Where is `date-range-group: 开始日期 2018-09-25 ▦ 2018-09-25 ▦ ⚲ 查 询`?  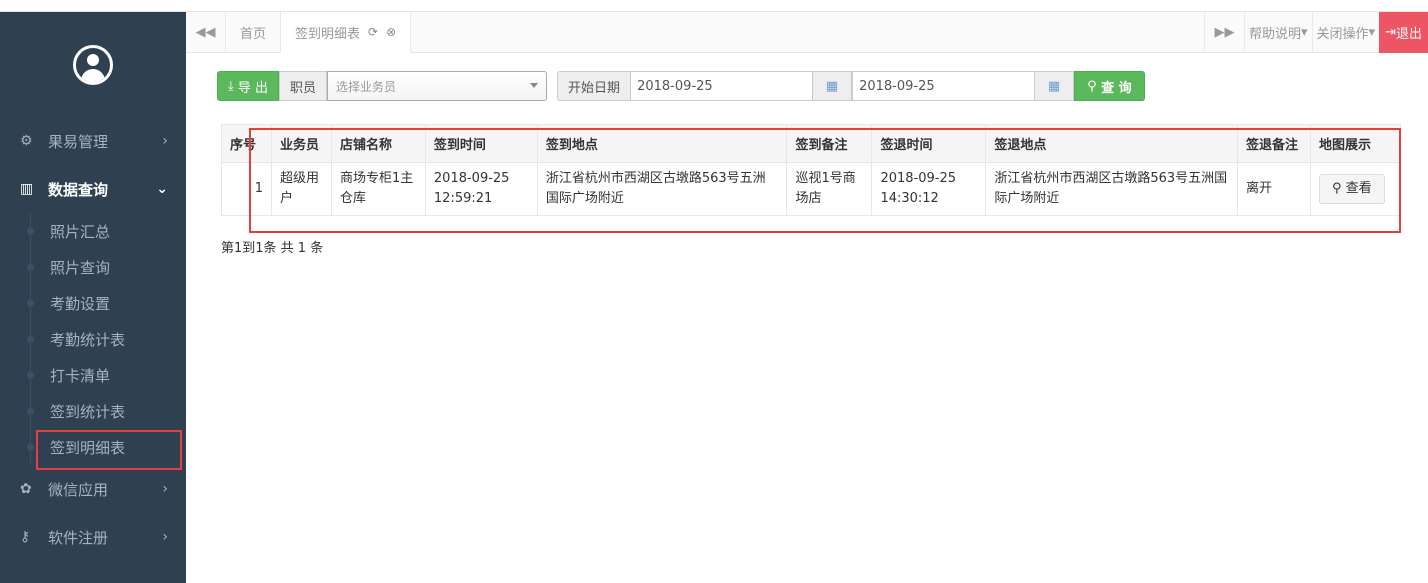 date-range-group: 开始日期 2018-09-25 ▦ 2018-09-25 ▦ ⚲ 查 询 is located at coordinates (851, 86).